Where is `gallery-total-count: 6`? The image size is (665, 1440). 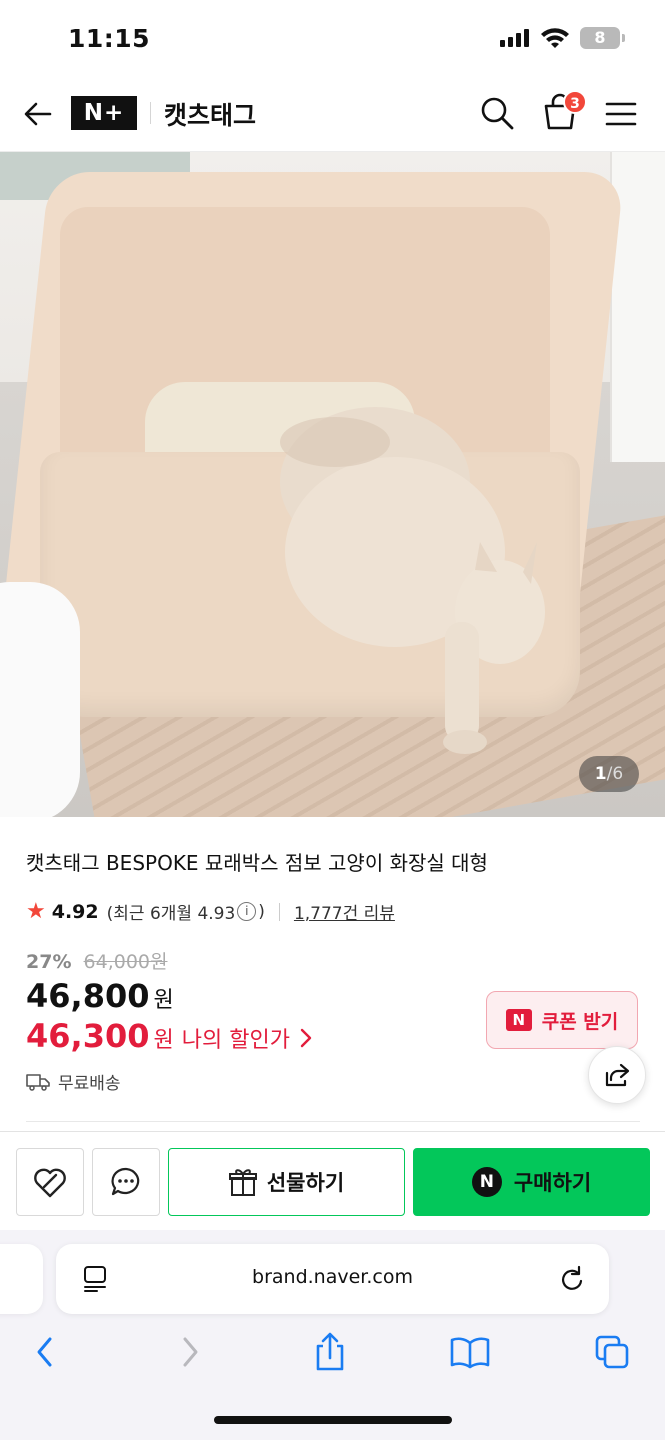 gallery-total-count: 6 is located at coordinates (618, 774).